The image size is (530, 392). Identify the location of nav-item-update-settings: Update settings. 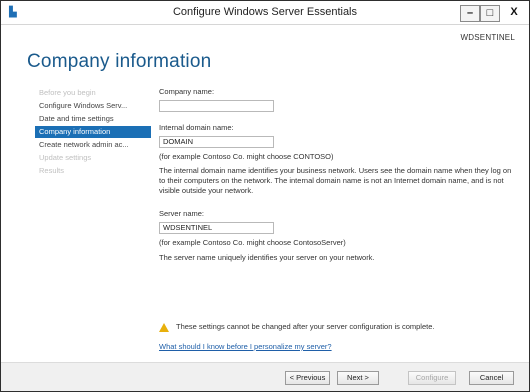
(65, 157).